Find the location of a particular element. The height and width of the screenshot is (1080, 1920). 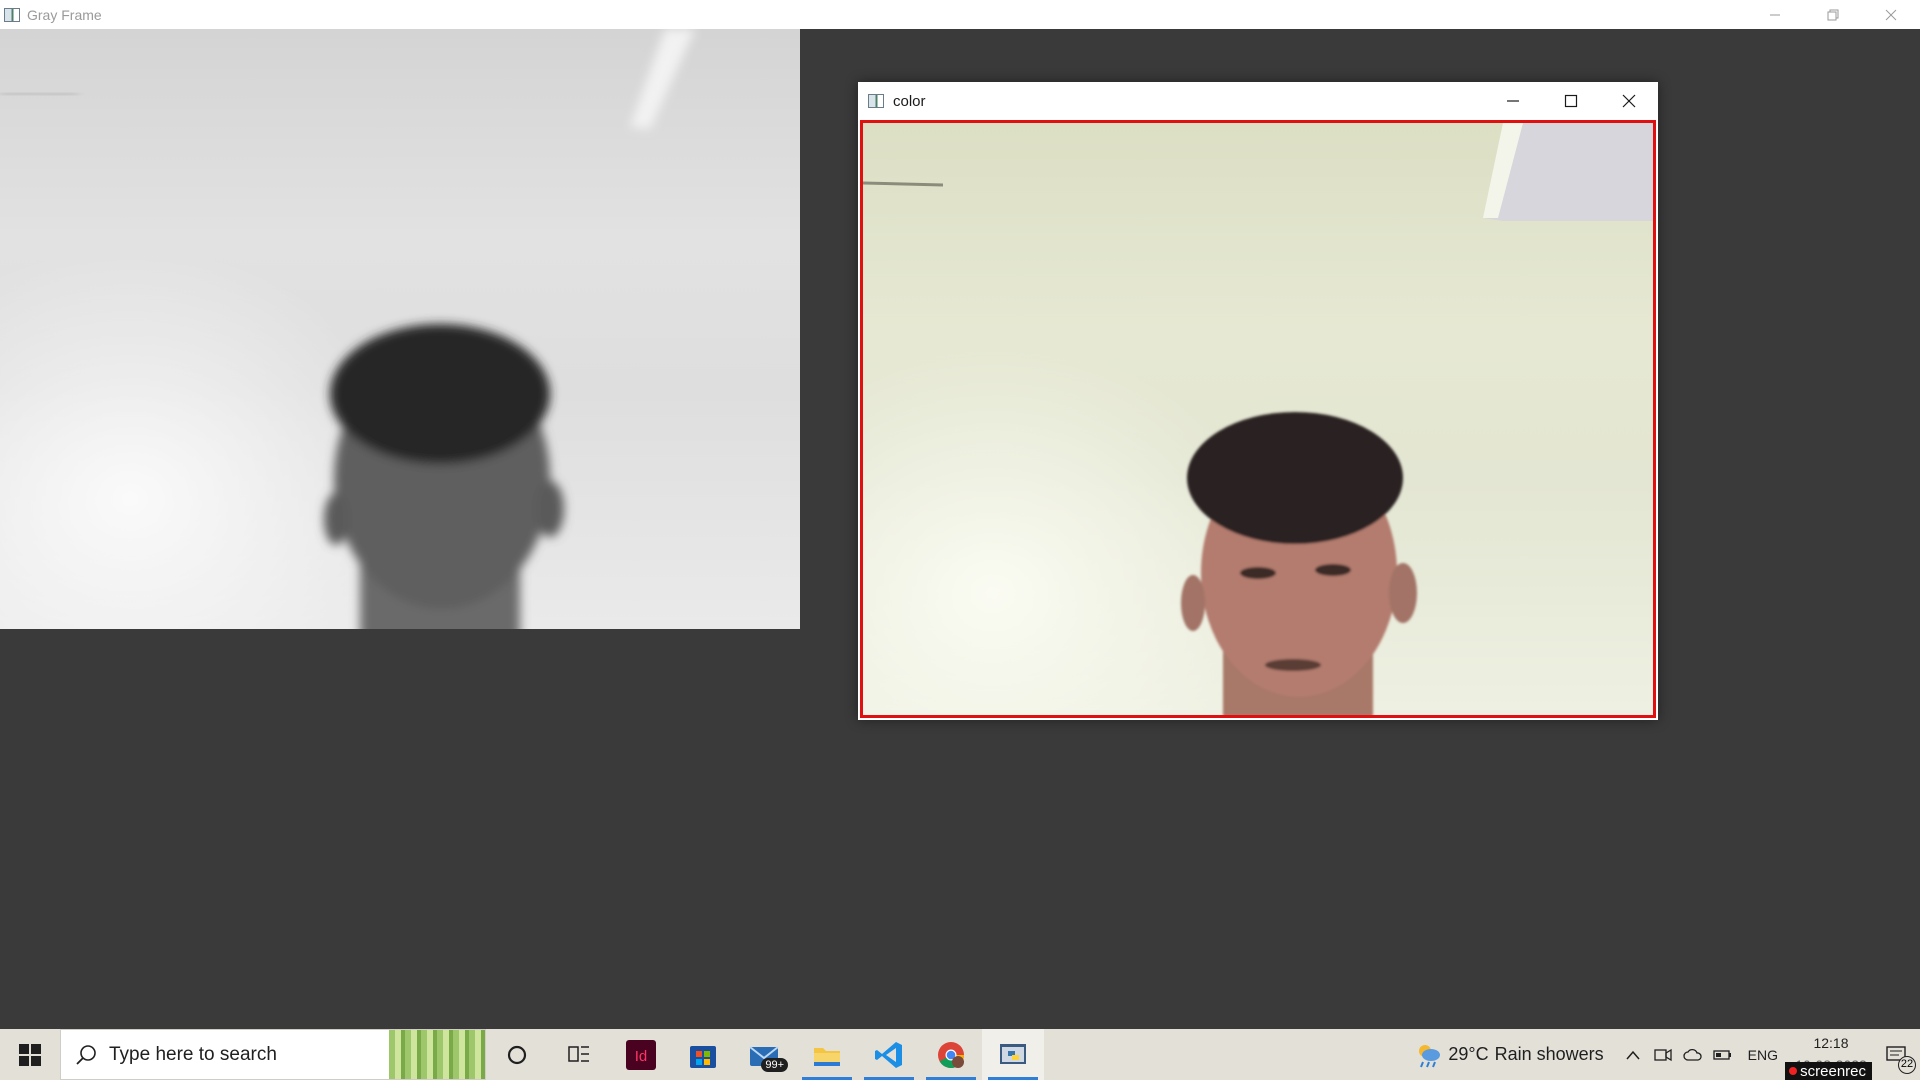

cortana-button is located at coordinates (517, 1054).